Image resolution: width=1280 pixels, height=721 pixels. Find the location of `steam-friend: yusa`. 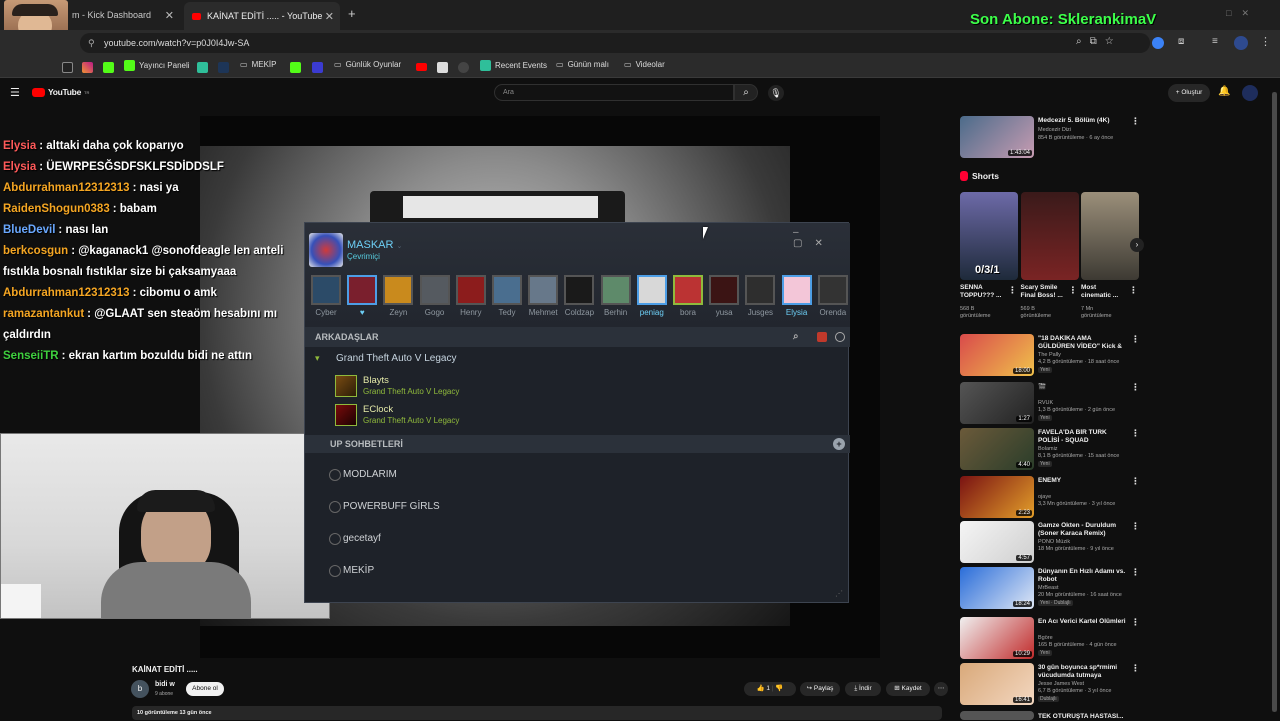

steam-friend: yusa is located at coordinates (724, 296).